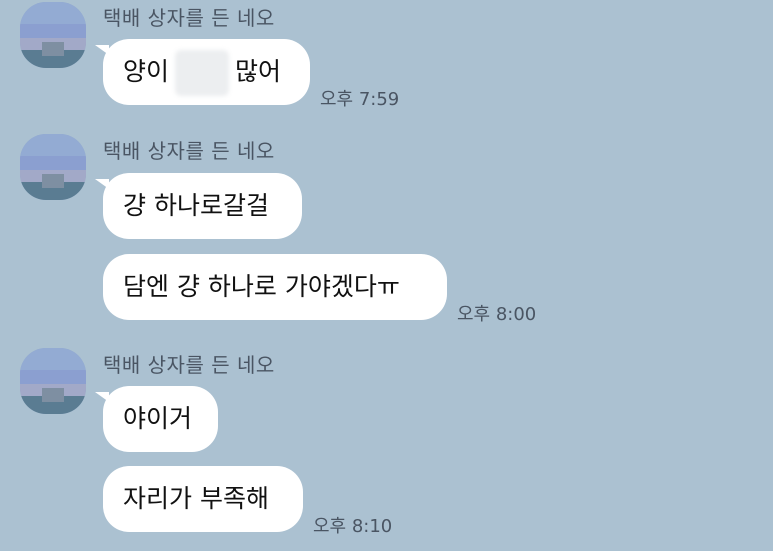 This screenshot has width=773, height=551. I want to click on message-bubble: 양이 많어, so click(202, 72).